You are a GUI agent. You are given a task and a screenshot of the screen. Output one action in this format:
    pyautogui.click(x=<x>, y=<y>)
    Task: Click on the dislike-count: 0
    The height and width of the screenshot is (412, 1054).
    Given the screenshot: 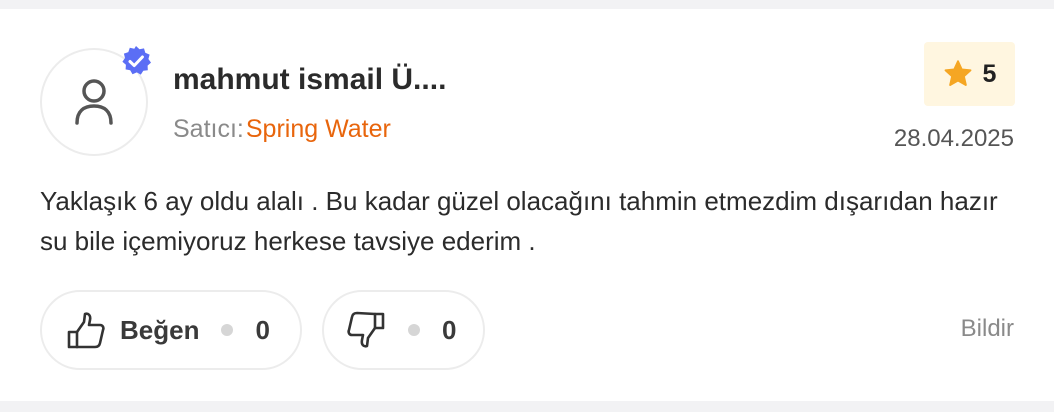 What is the action you would take?
    pyautogui.click(x=449, y=329)
    